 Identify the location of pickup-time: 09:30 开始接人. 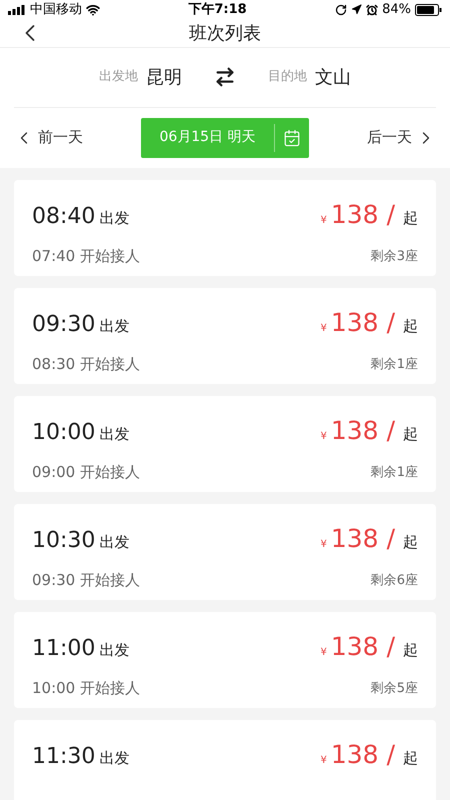
(86, 580).